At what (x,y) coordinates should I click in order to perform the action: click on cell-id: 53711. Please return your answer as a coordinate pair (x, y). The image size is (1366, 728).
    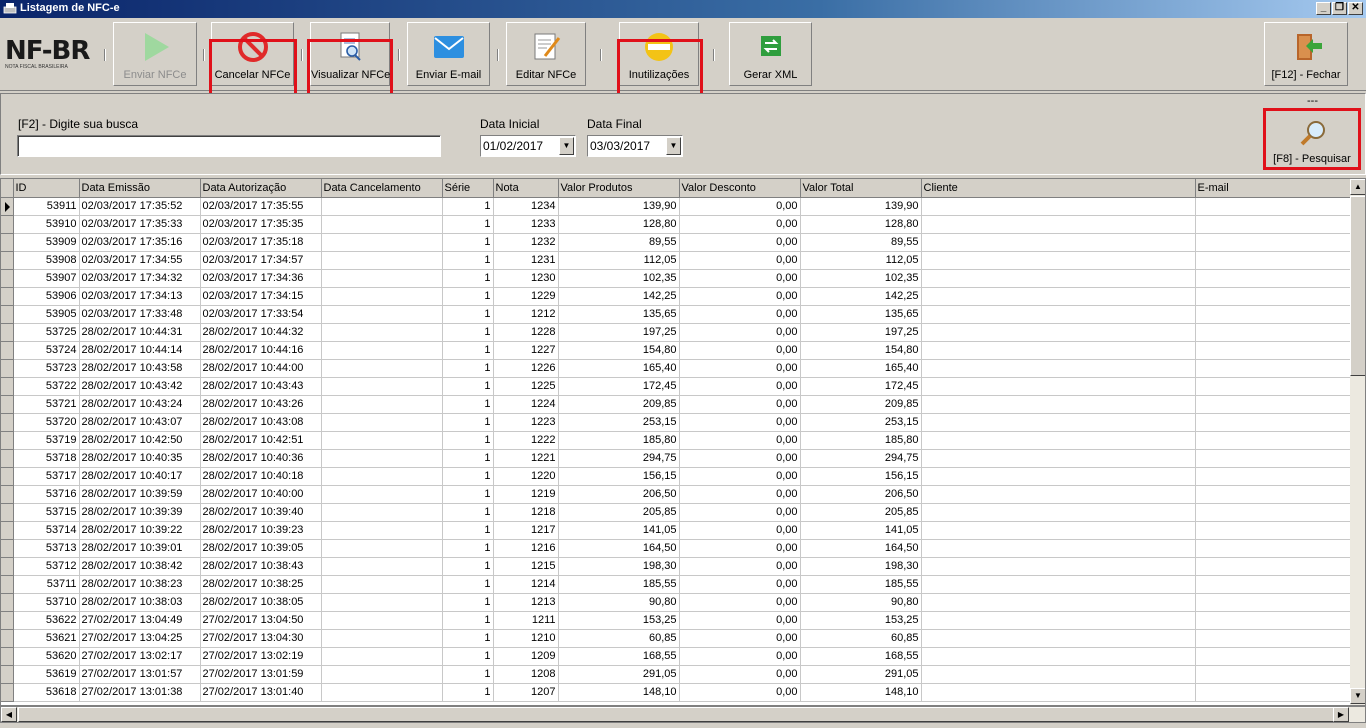
    Looking at the image, I should click on (46, 584).